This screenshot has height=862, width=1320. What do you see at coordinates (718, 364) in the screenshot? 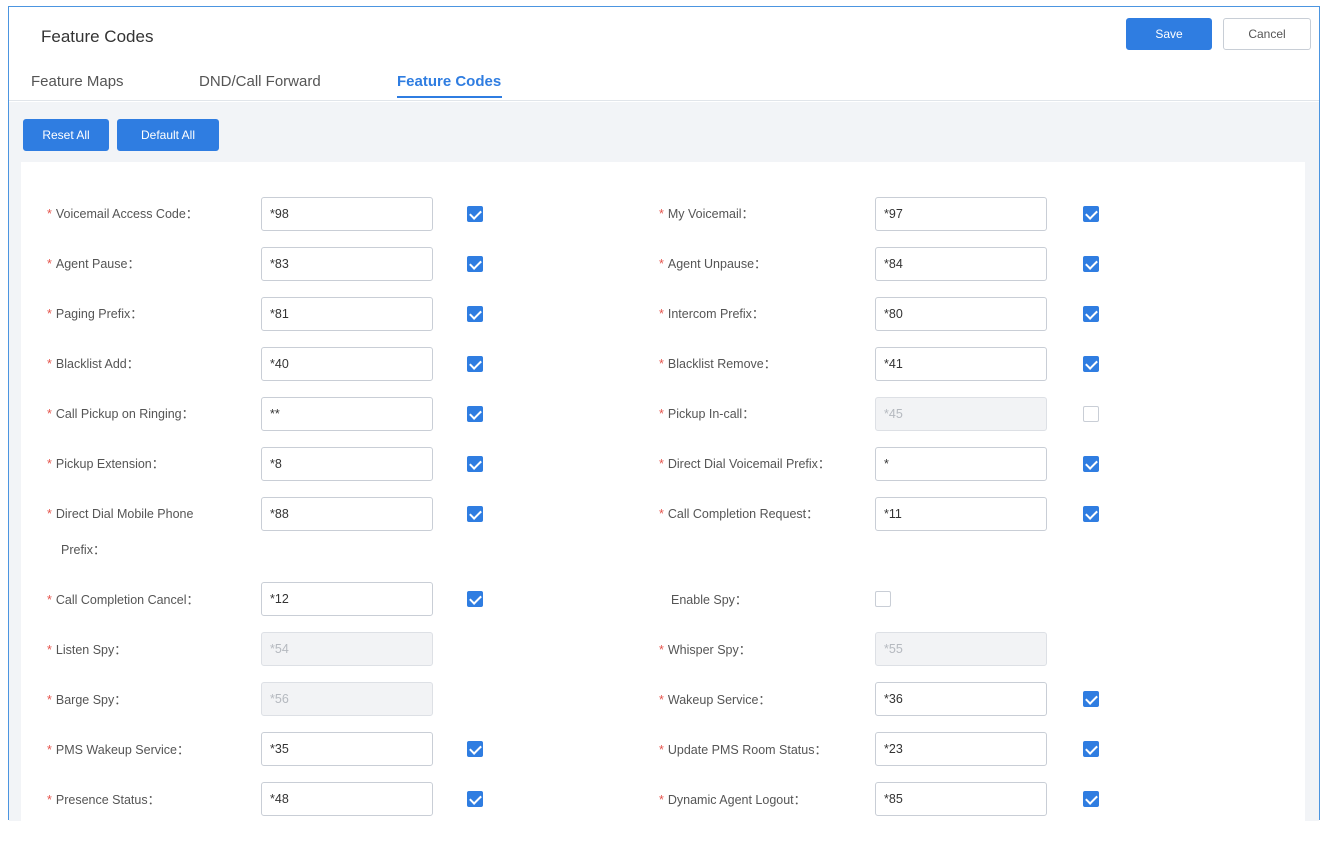
I see `blacklist-remove-label: * Blacklist Remove：` at bounding box center [718, 364].